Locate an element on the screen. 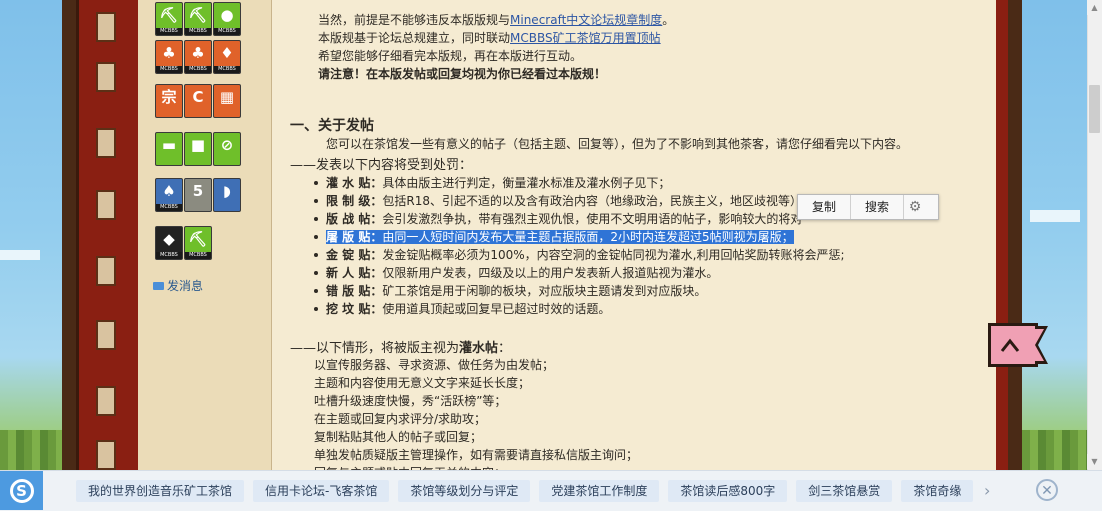 The image size is (1102, 511). grid-medal-icon: ▦ is located at coordinates (227, 101).